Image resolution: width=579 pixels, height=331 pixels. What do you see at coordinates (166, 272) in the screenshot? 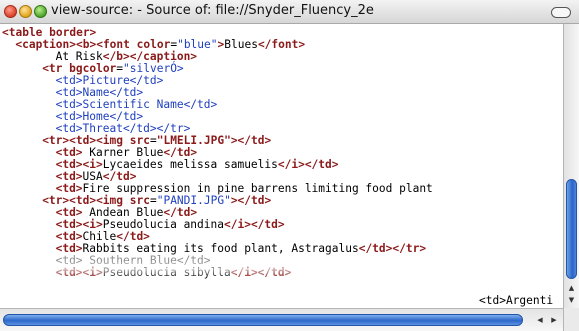
I see `source-token: Pseudolucia sibylla` at bounding box center [166, 272].